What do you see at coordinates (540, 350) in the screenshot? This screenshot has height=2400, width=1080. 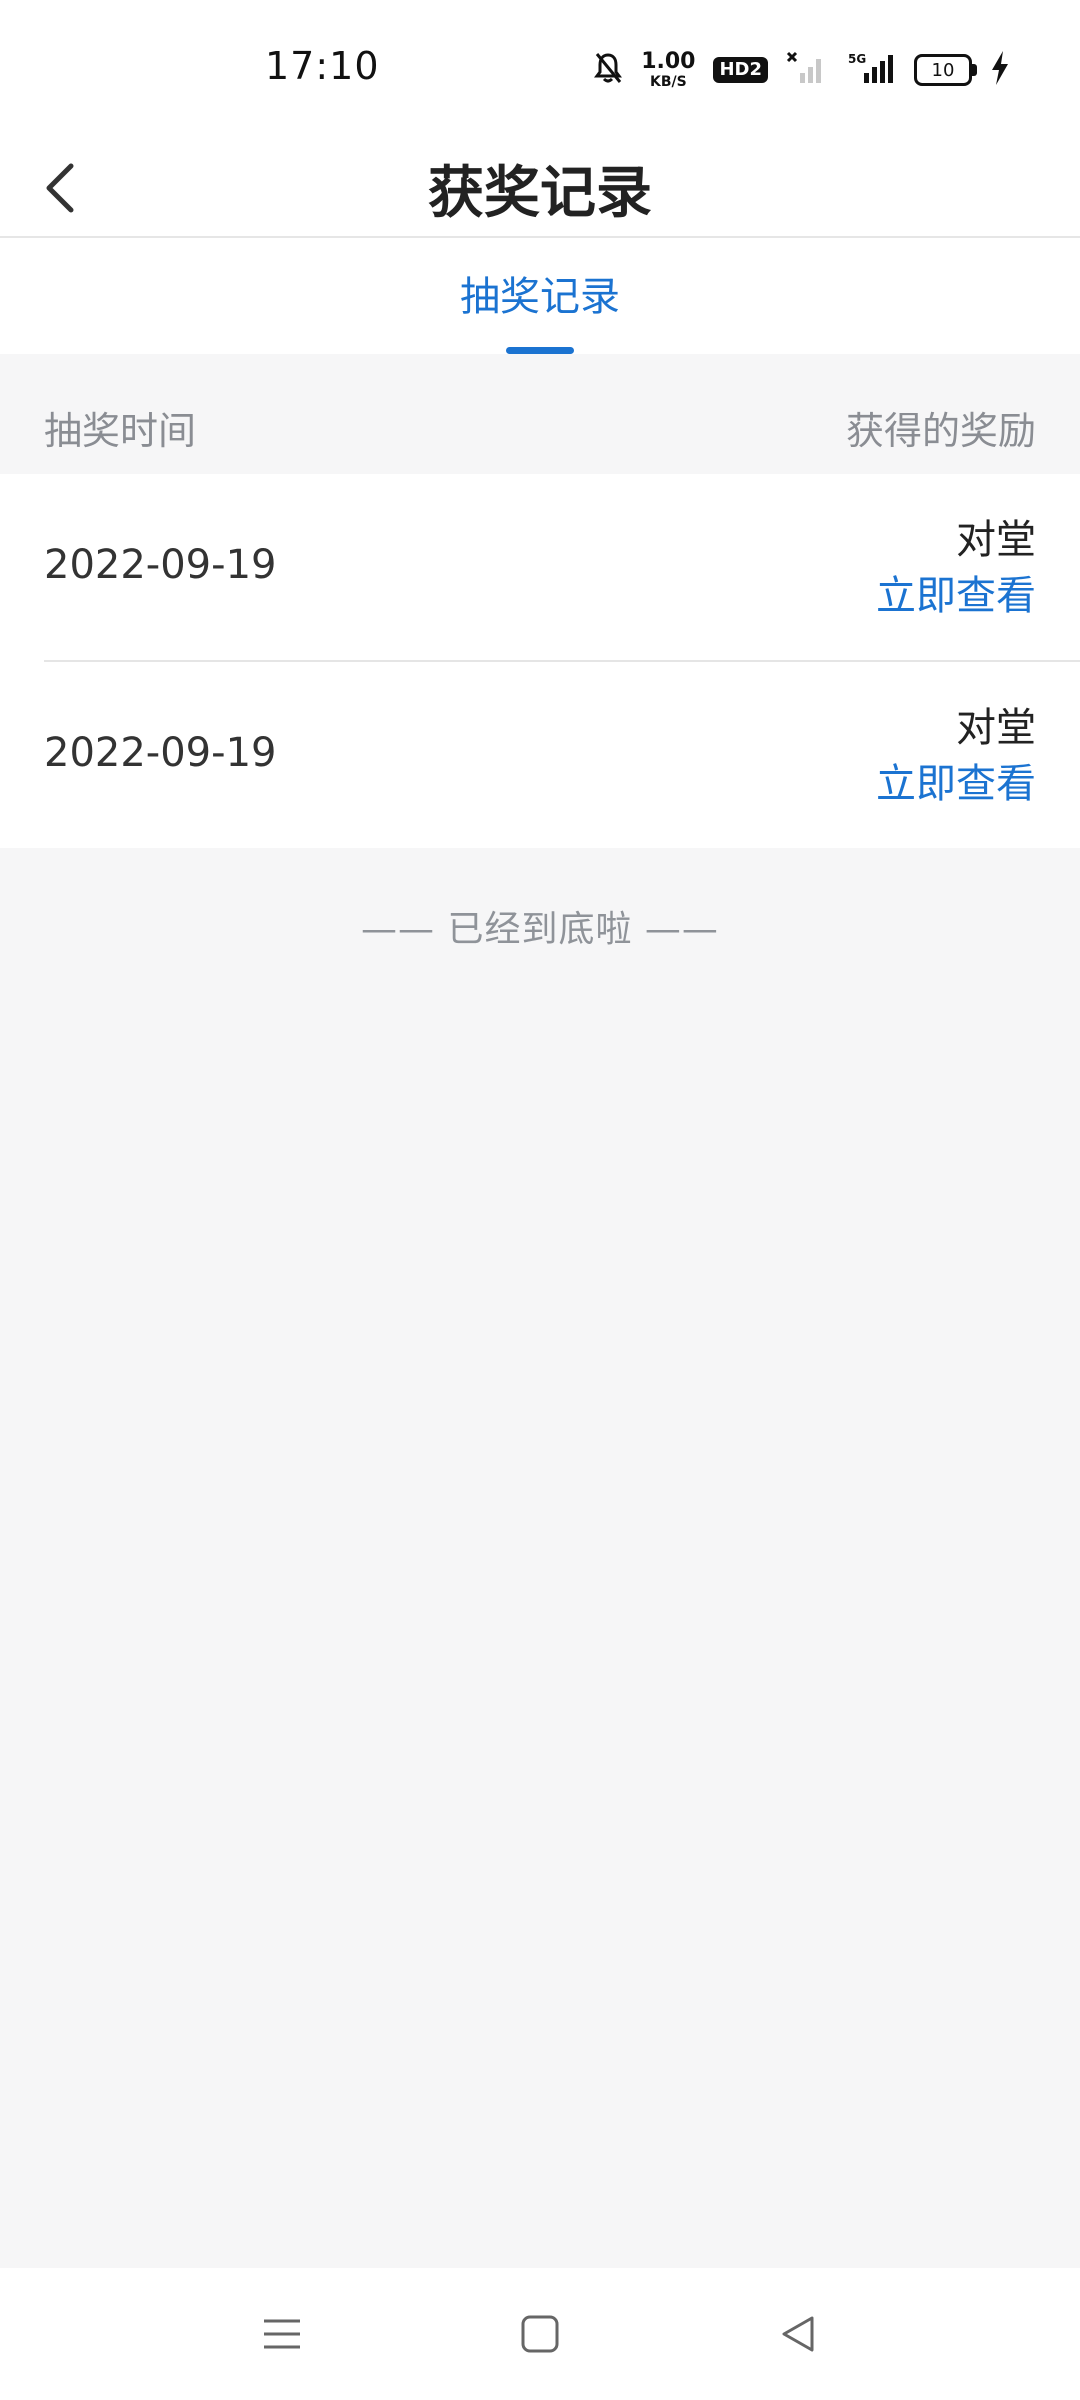 I see `tab-indicator` at bounding box center [540, 350].